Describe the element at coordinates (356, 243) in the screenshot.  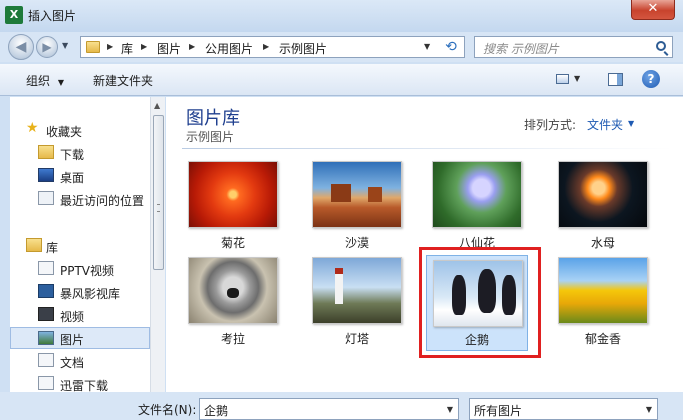
I see `image-caption: 沙漠` at that location.